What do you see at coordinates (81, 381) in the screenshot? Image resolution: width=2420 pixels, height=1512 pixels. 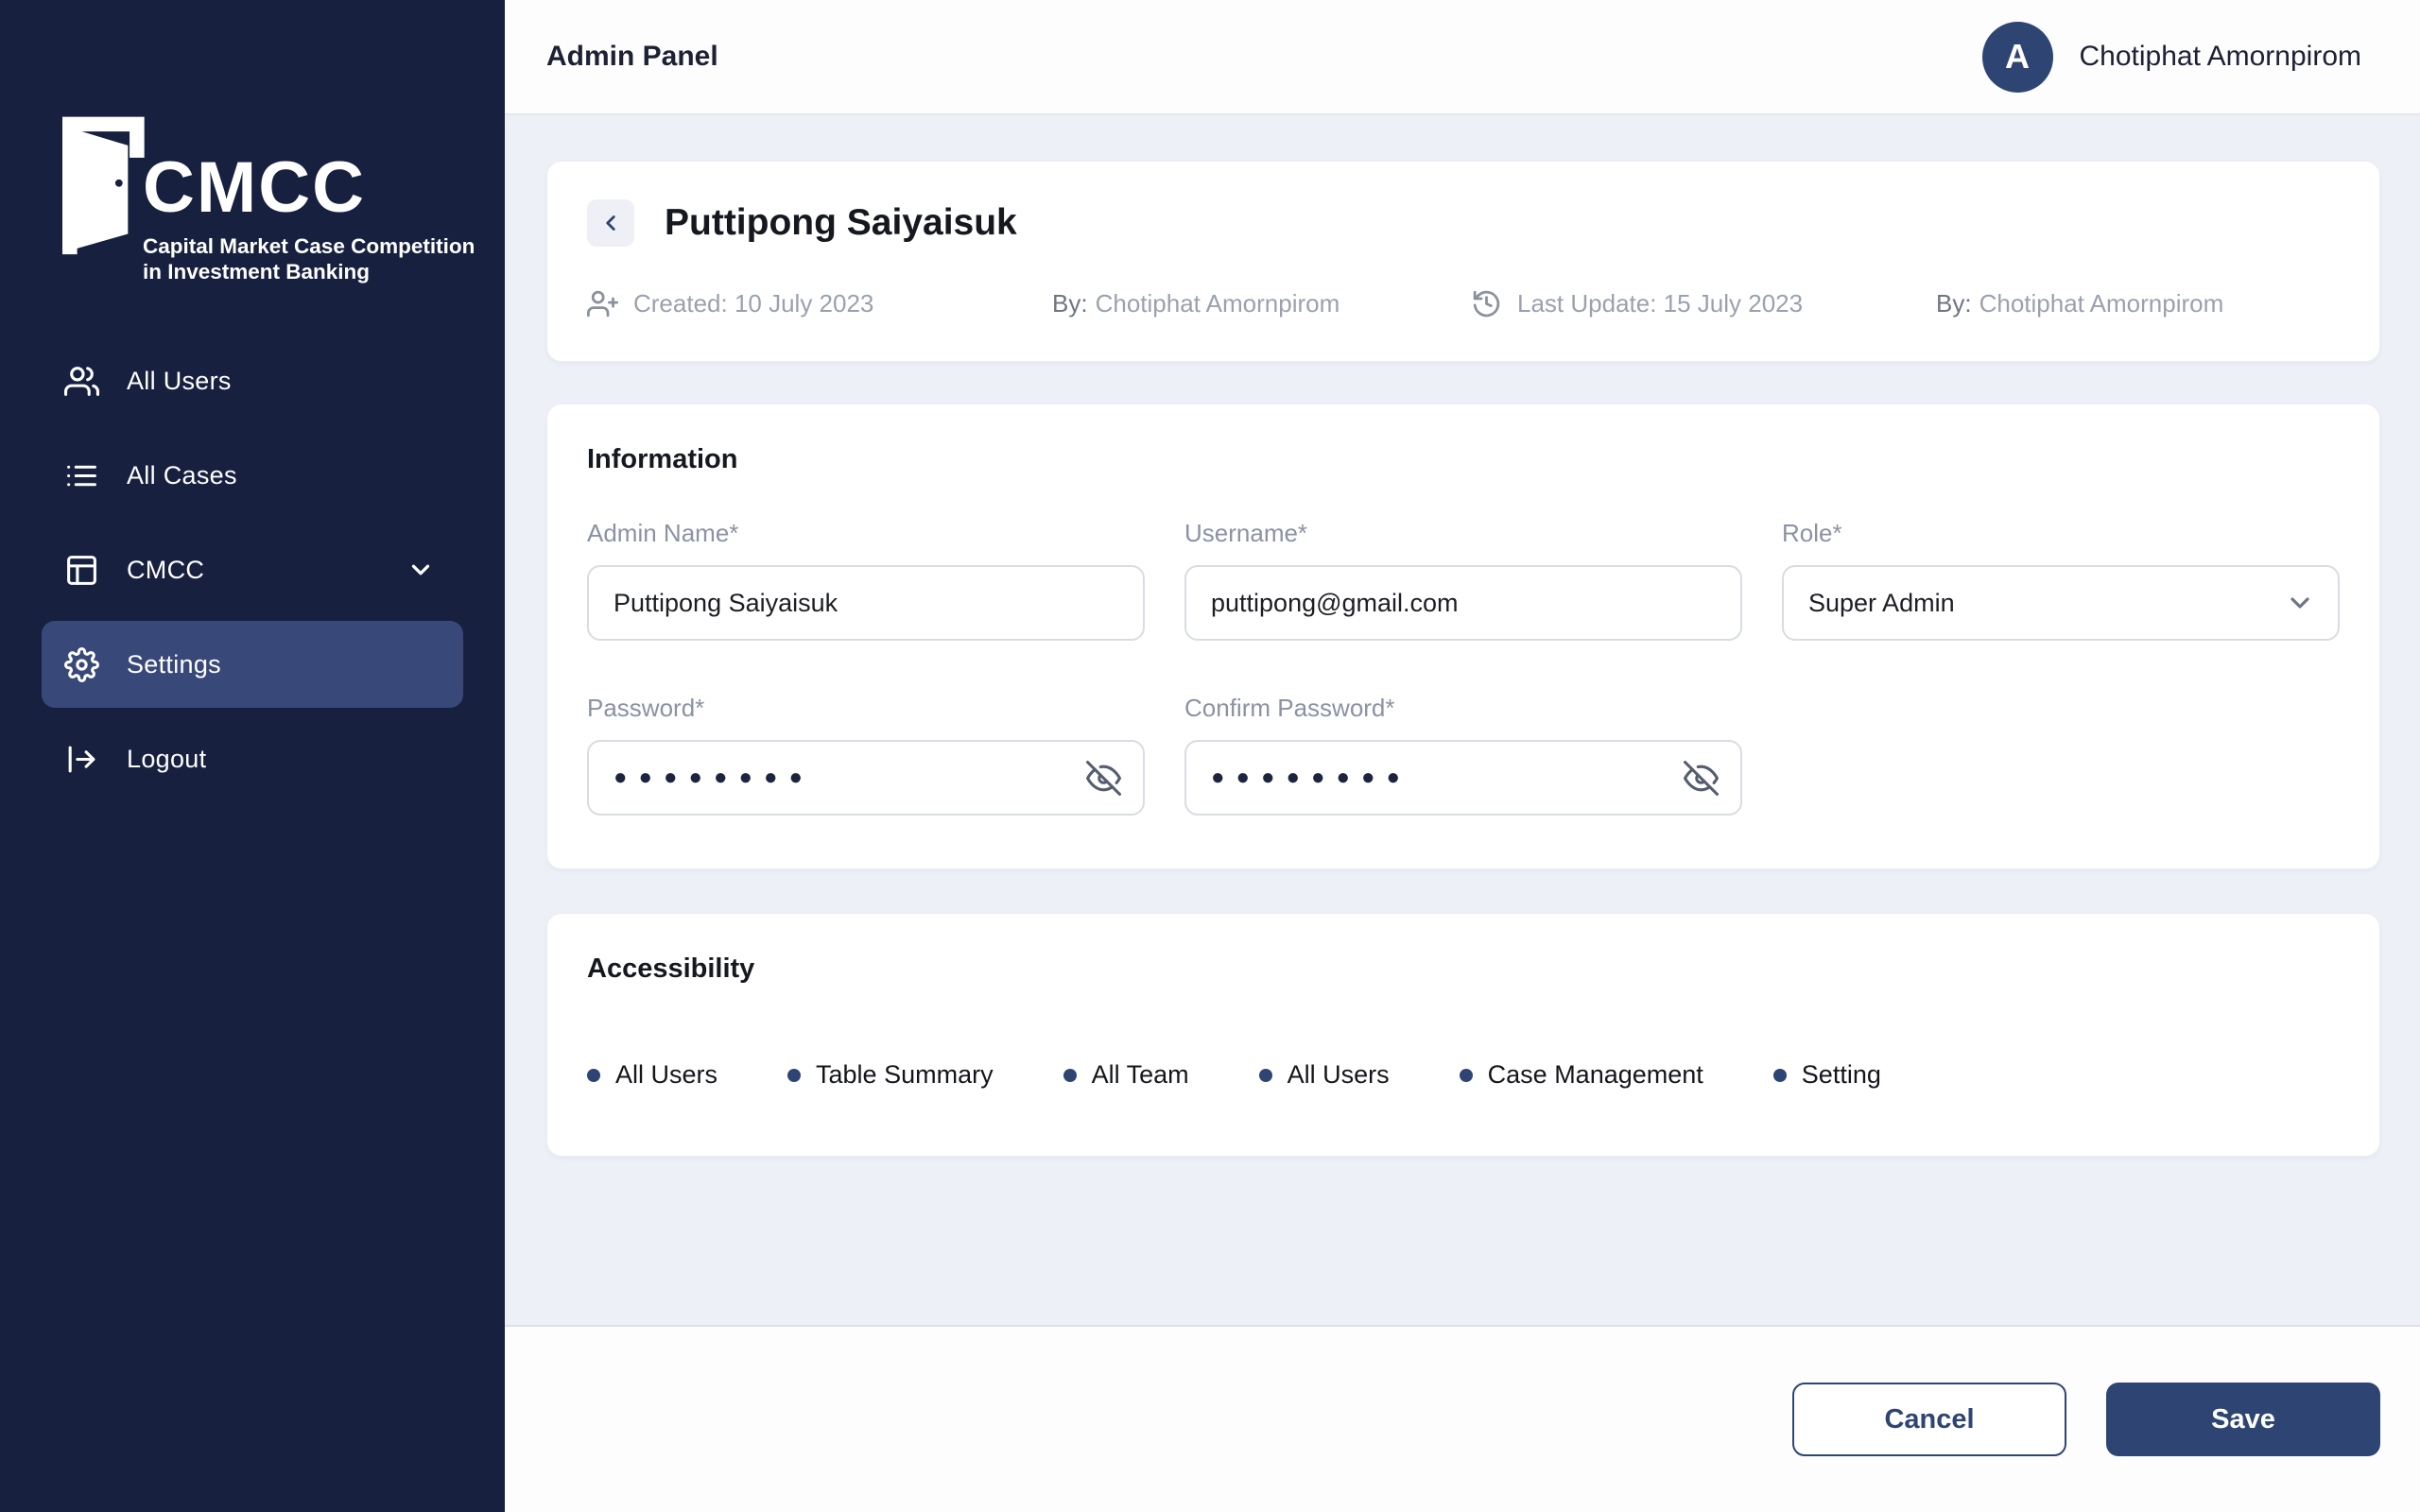 I see `users-icon` at bounding box center [81, 381].